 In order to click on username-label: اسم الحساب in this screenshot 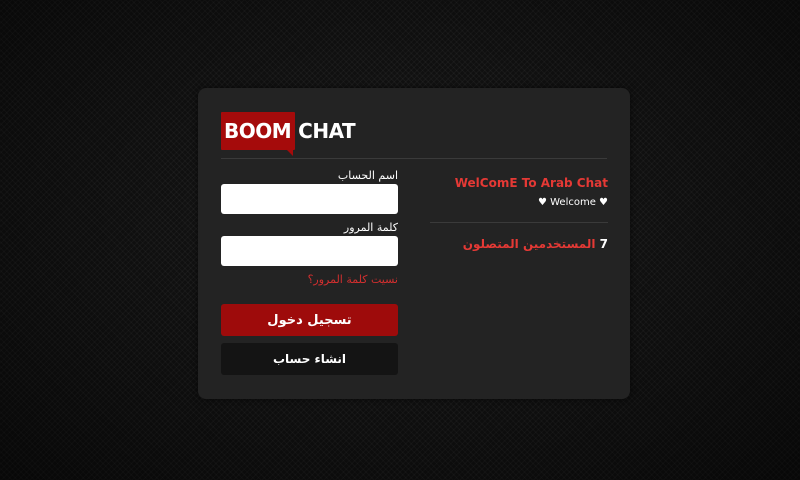, I will do `click(367, 175)`.